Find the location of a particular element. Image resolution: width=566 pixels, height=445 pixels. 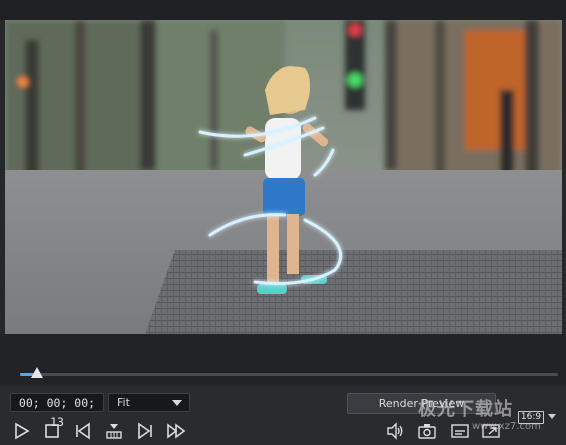

fit-select-value: Fit is located at coordinates (123, 402).